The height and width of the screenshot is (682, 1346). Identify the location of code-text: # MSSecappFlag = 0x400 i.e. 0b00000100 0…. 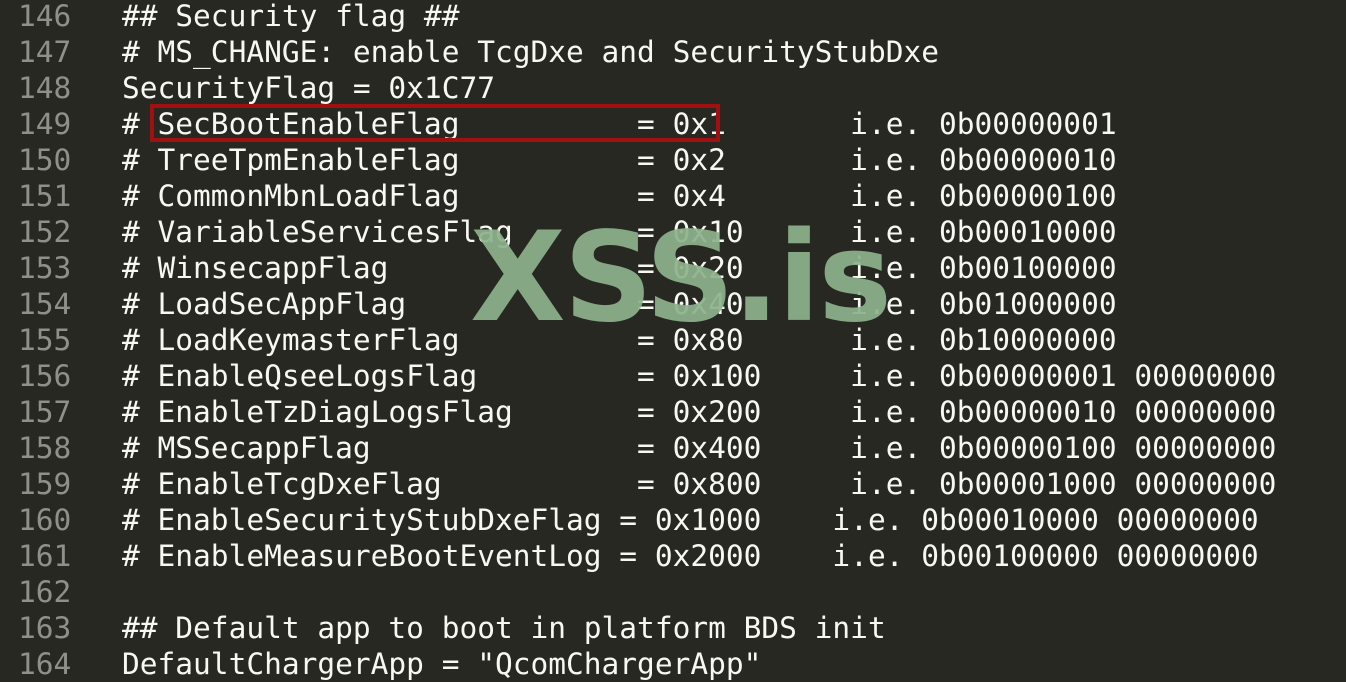
(699, 448).